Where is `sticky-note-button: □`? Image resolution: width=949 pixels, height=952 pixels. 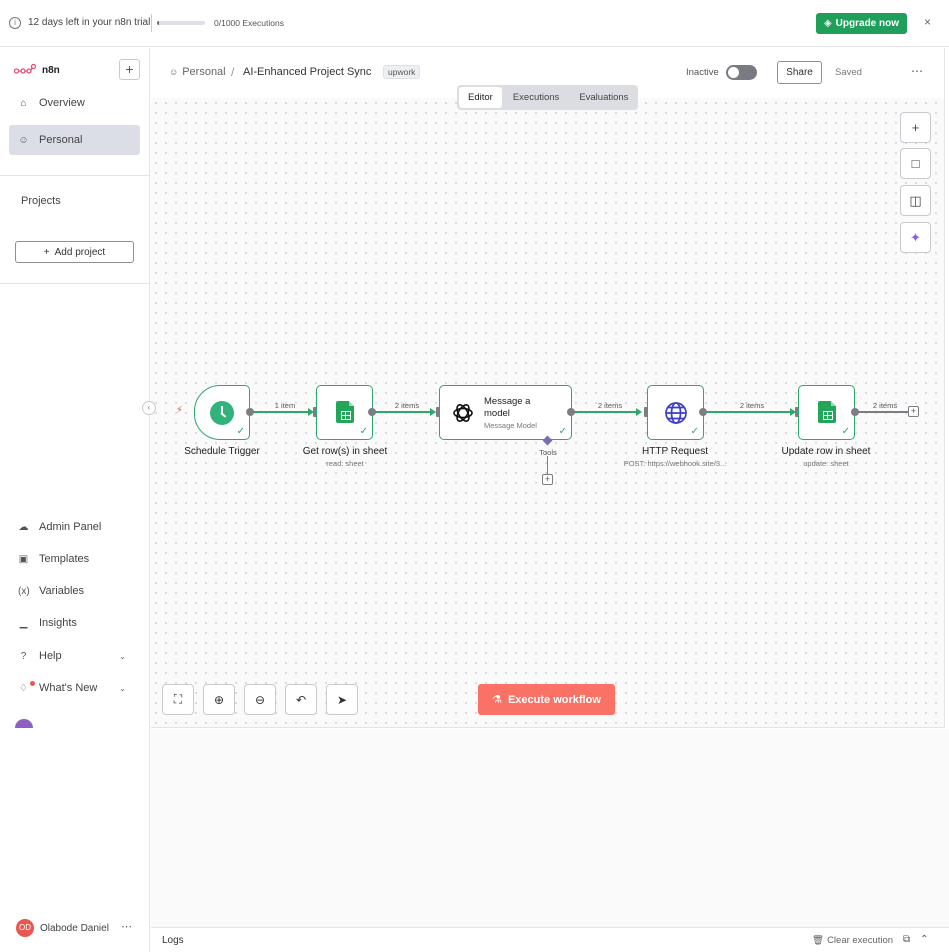 sticky-note-button: □ is located at coordinates (915, 163).